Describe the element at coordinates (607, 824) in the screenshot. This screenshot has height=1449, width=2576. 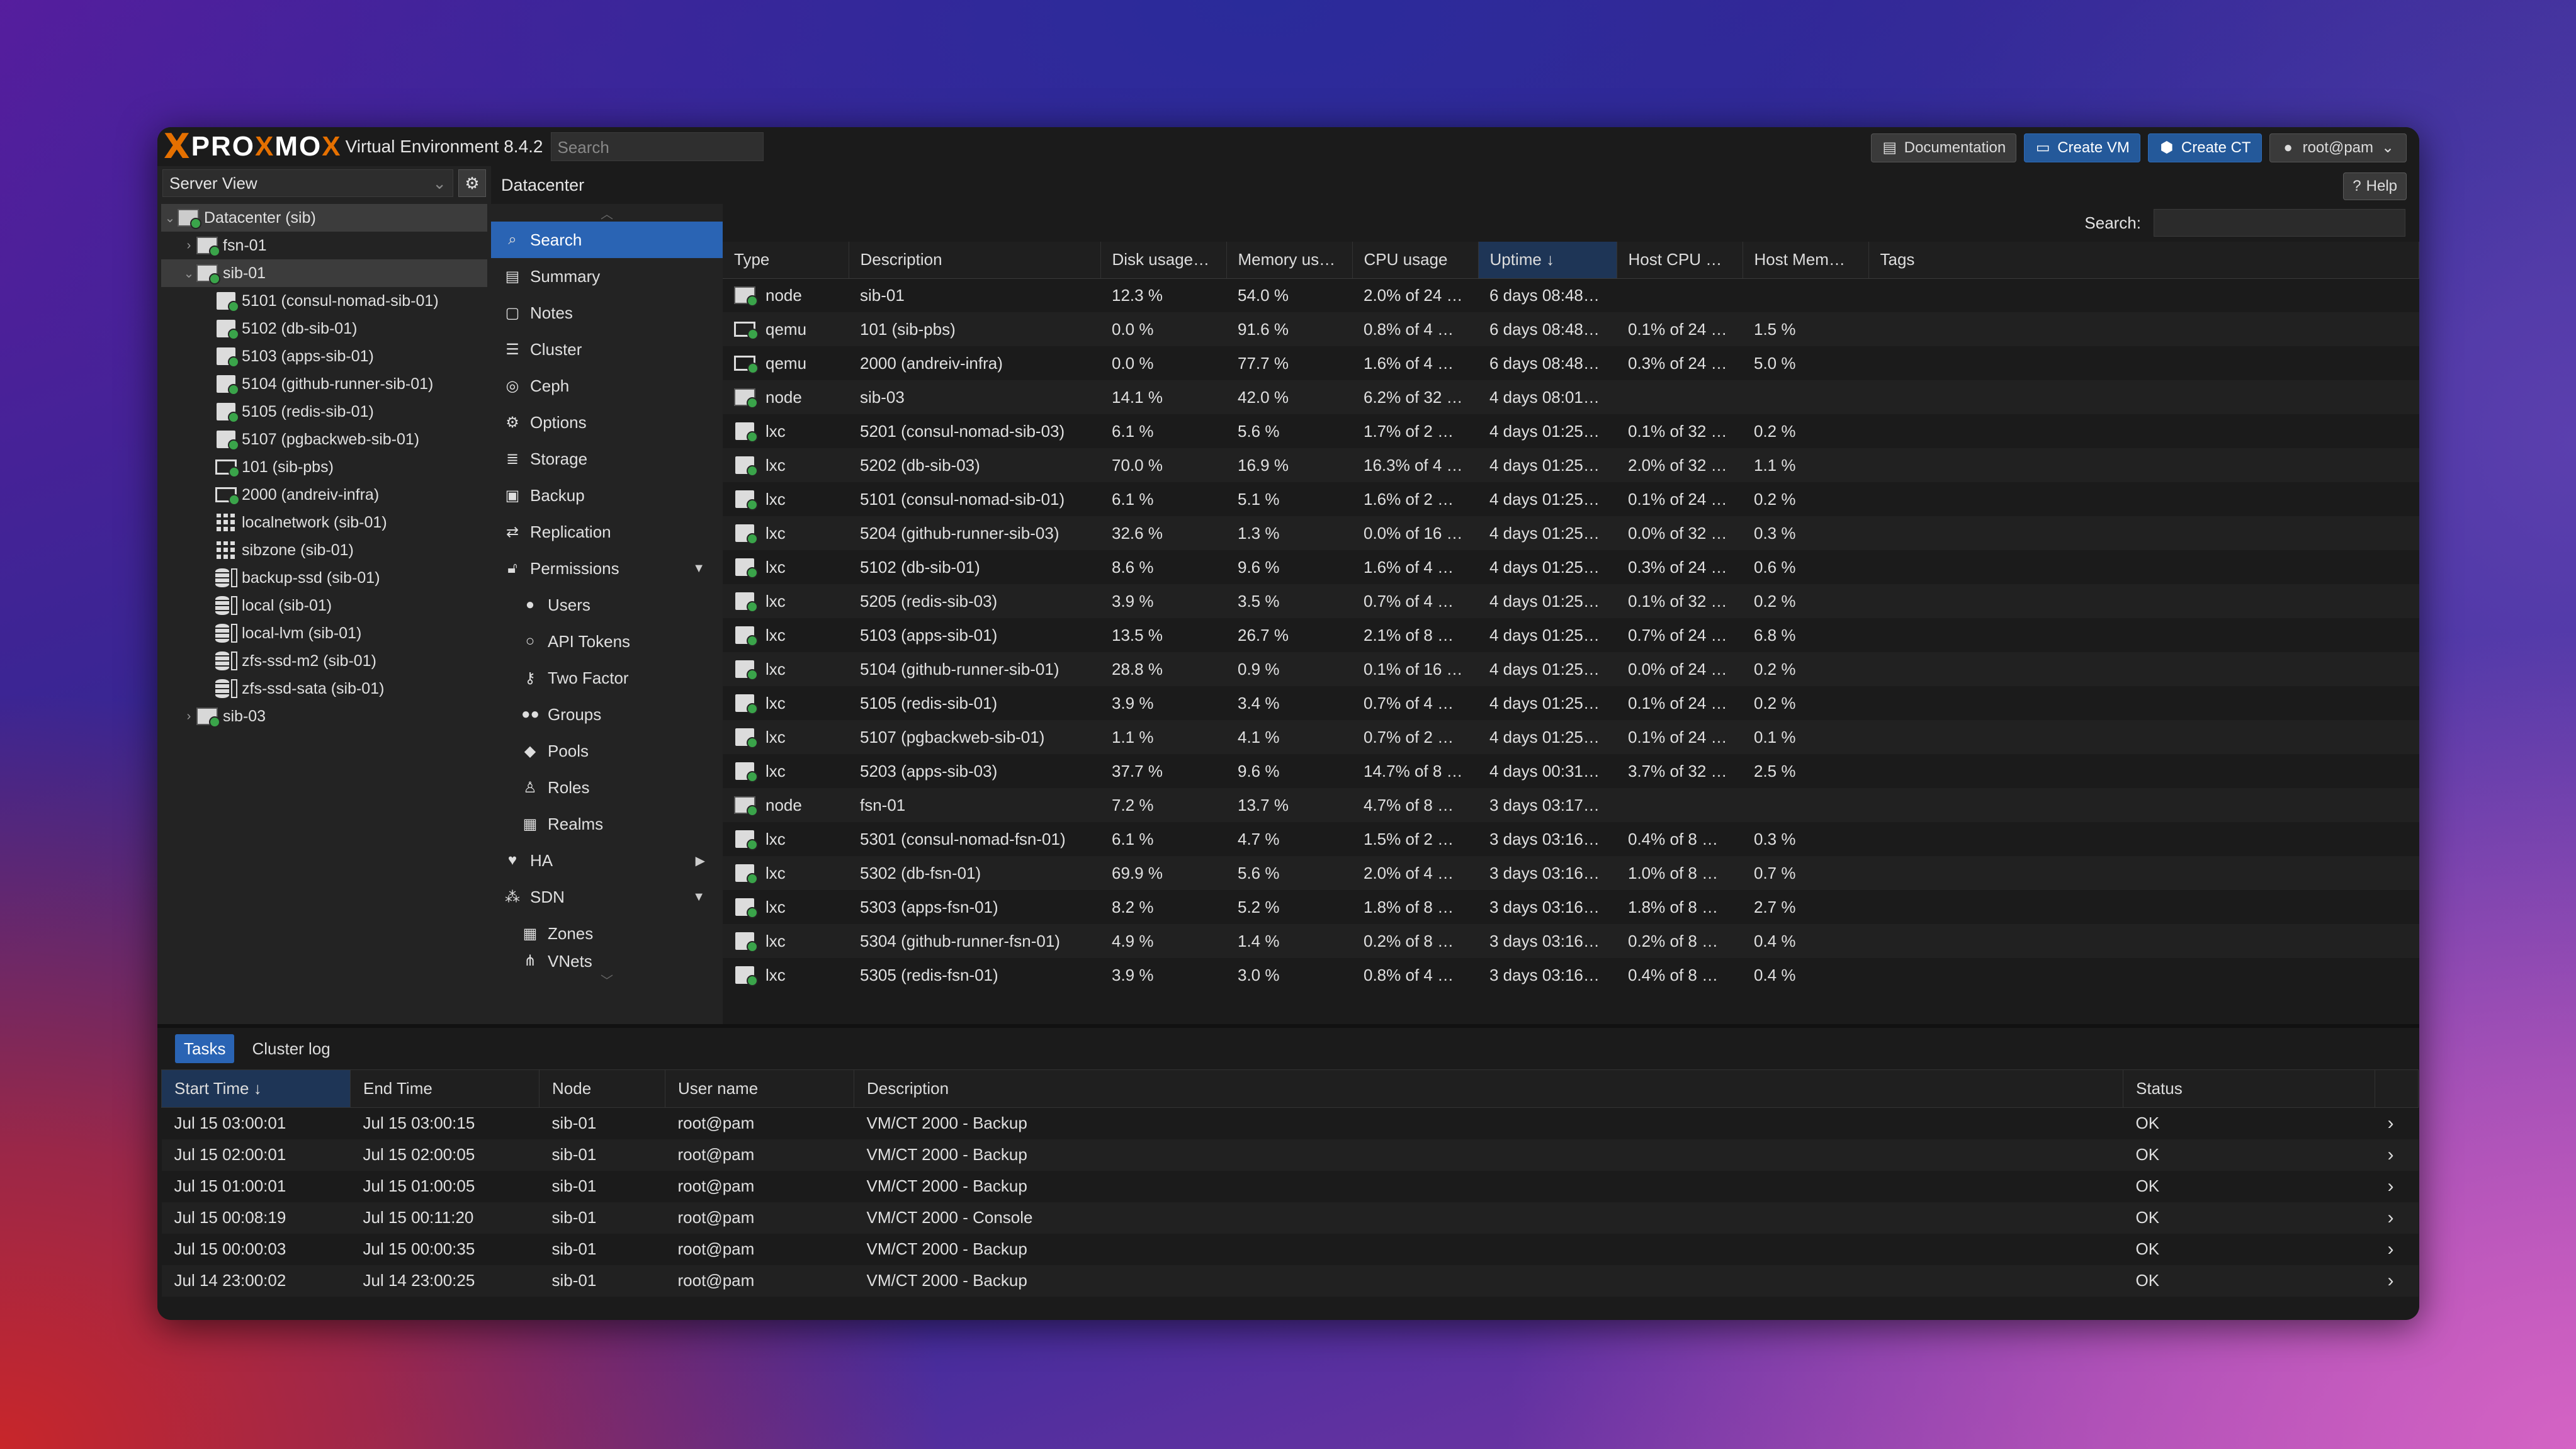
I see `menu-item-realms: ▦ Realms` at that location.